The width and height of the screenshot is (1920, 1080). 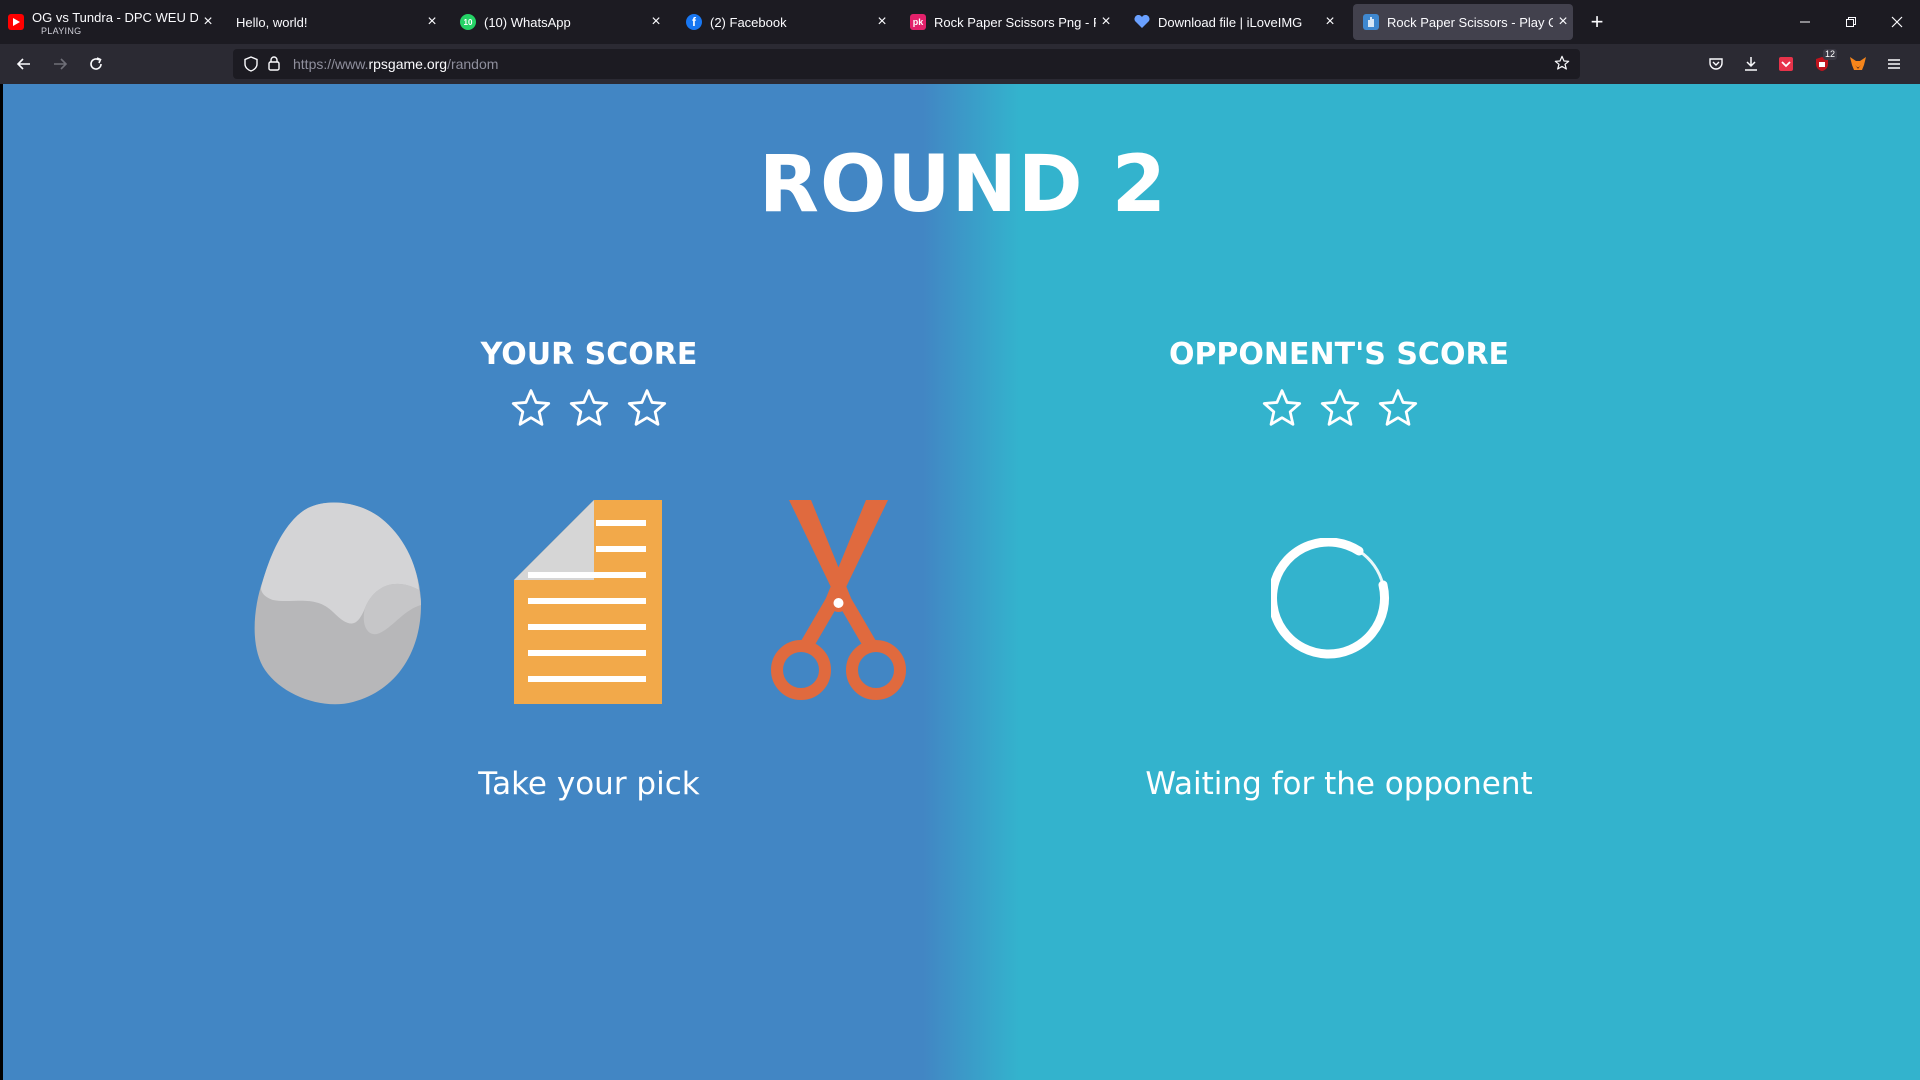 What do you see at coordinates (906, 64) in the screenshot?
I see `address-bar: https://www.rpsgame.org/random` at bounding box center [906, 64].